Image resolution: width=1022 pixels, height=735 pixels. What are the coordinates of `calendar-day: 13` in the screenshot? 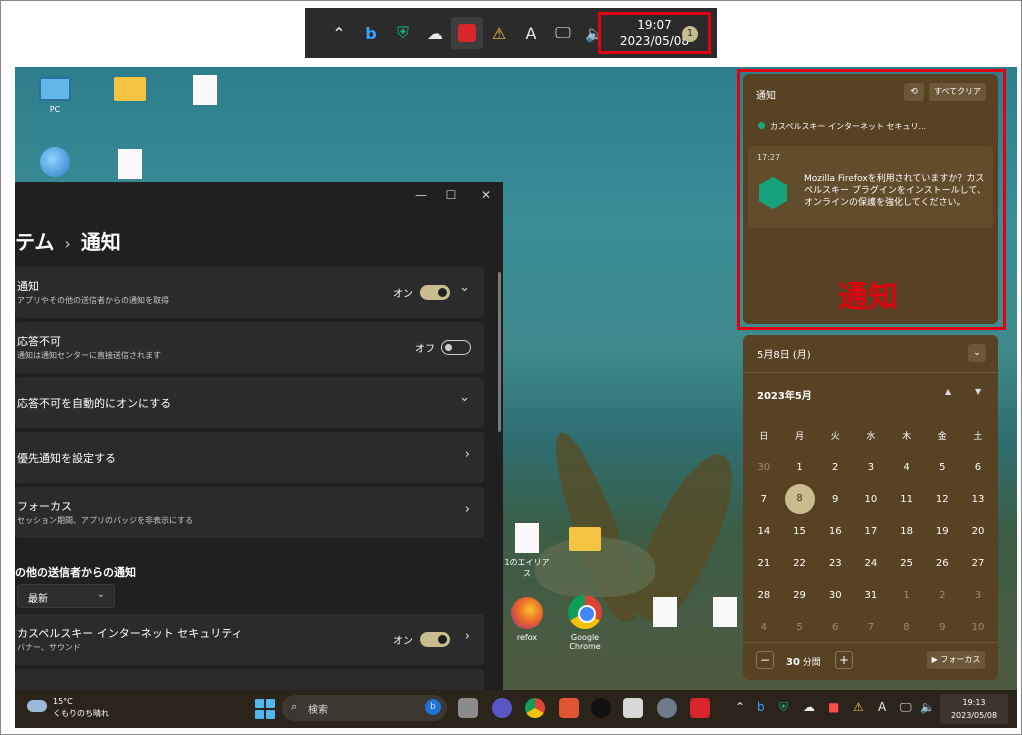 It's located at (978, 499).